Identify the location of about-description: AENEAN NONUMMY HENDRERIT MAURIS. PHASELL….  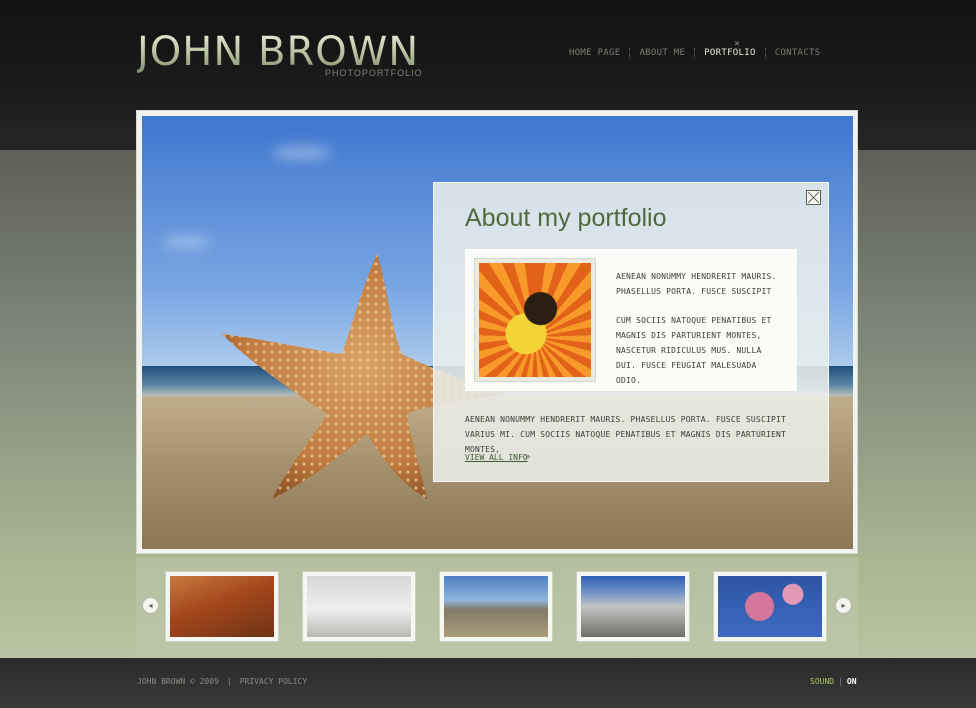
(626, 434).